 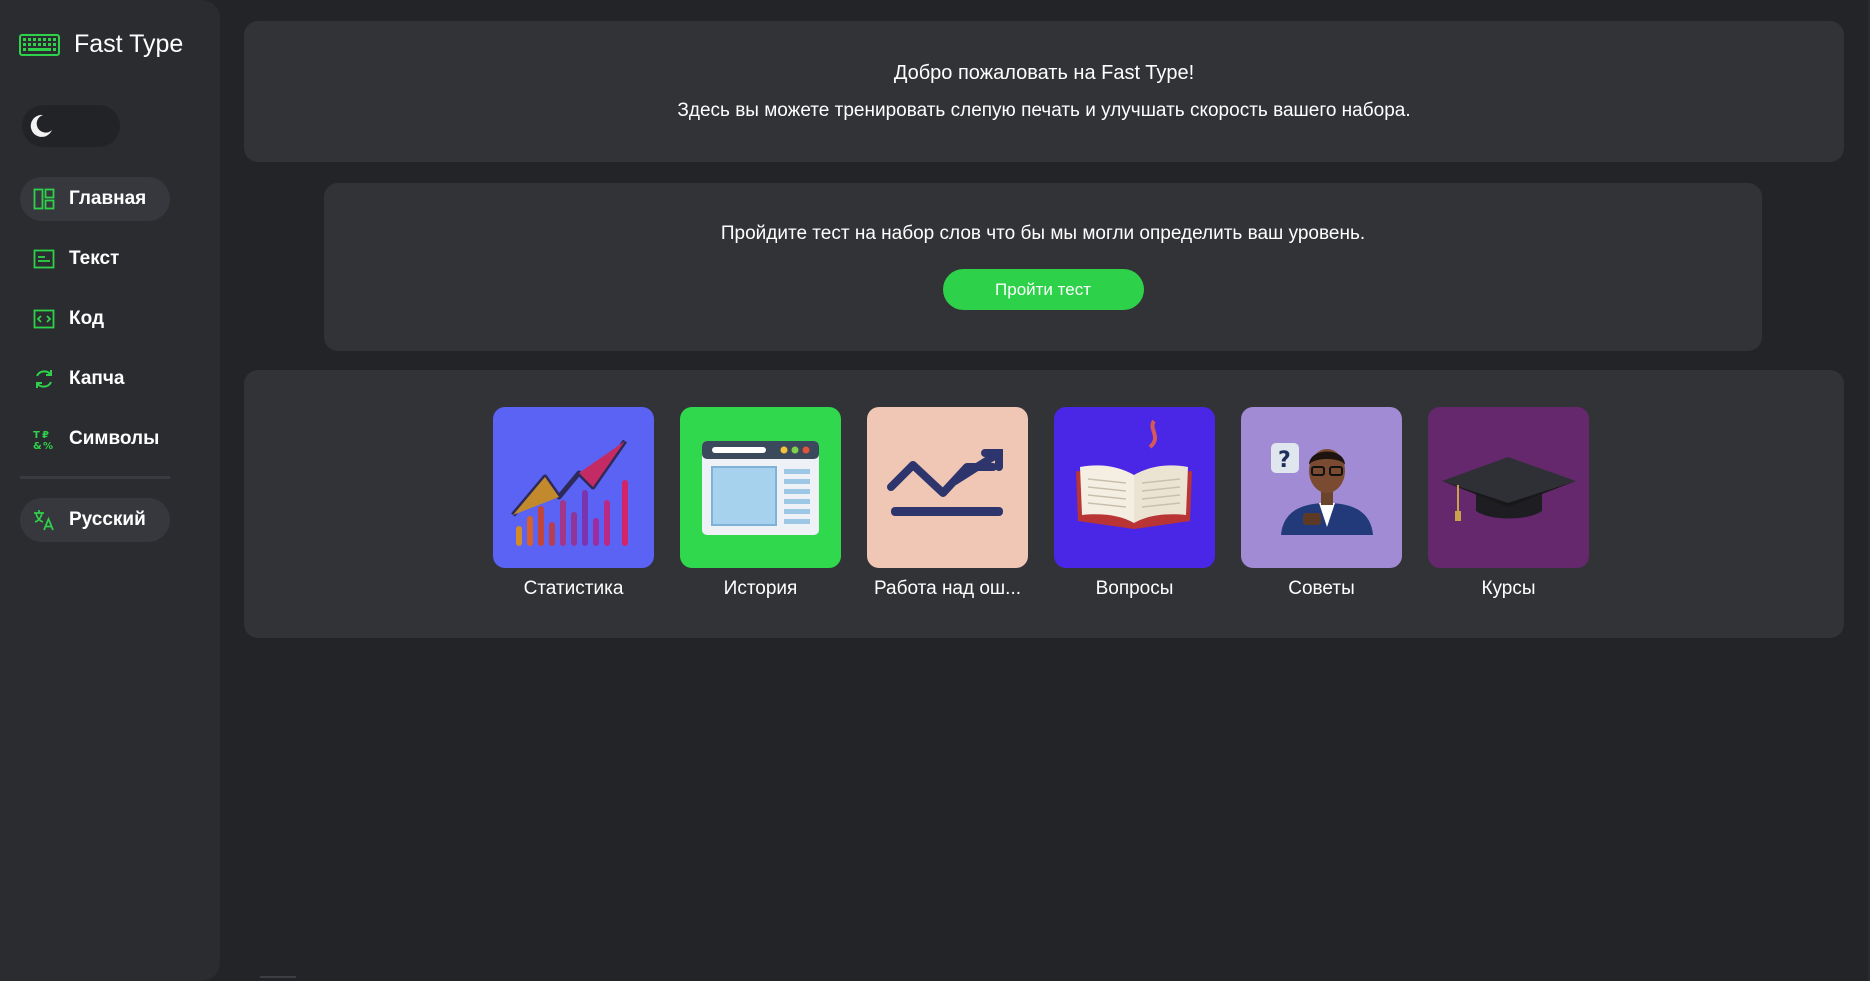 I want to click on moon-icon, so click(x=41, y=125).